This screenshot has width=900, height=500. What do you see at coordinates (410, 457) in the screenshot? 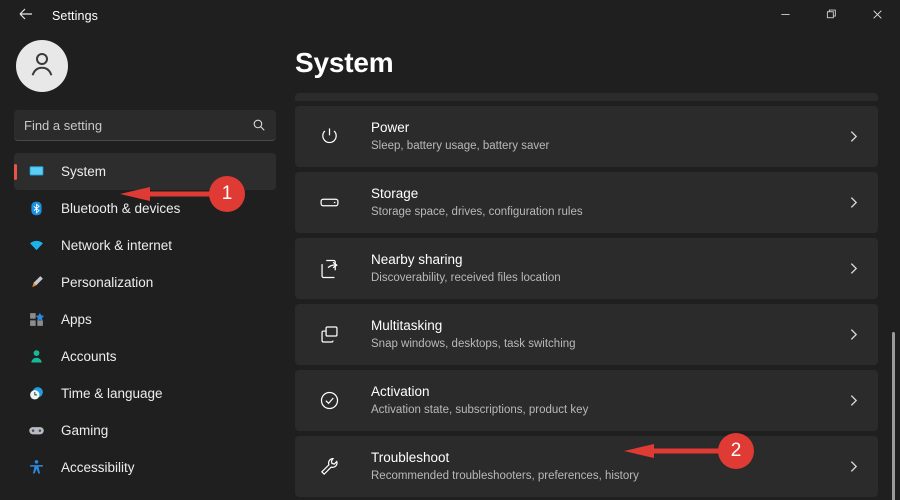
I see `row-title: Troubleshoot` at bounding box center [410, 457].